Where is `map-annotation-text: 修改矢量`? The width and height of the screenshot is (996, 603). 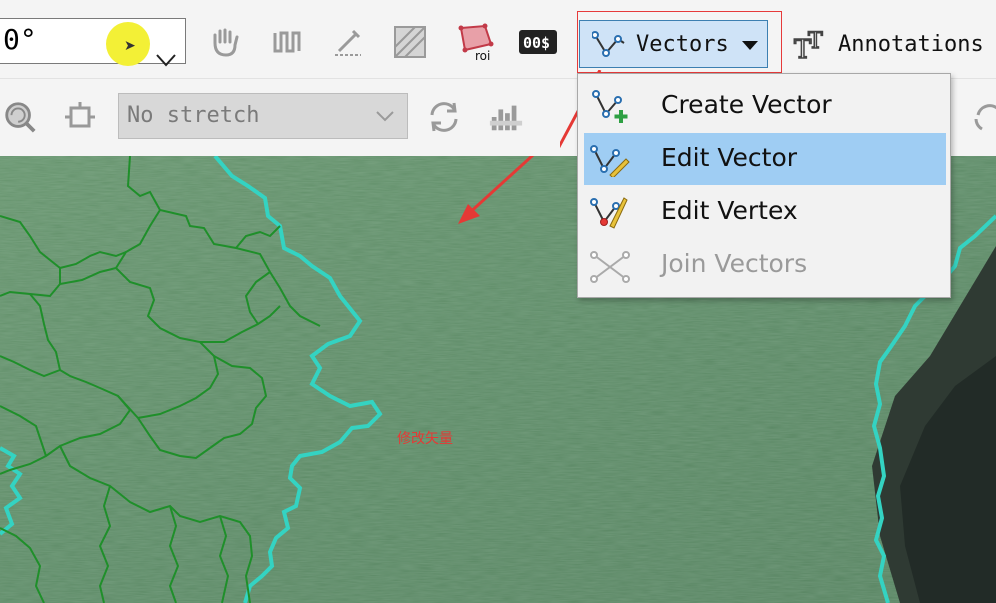 map-annotation-text: 修改矢量 is located at coordinates (425, 439).